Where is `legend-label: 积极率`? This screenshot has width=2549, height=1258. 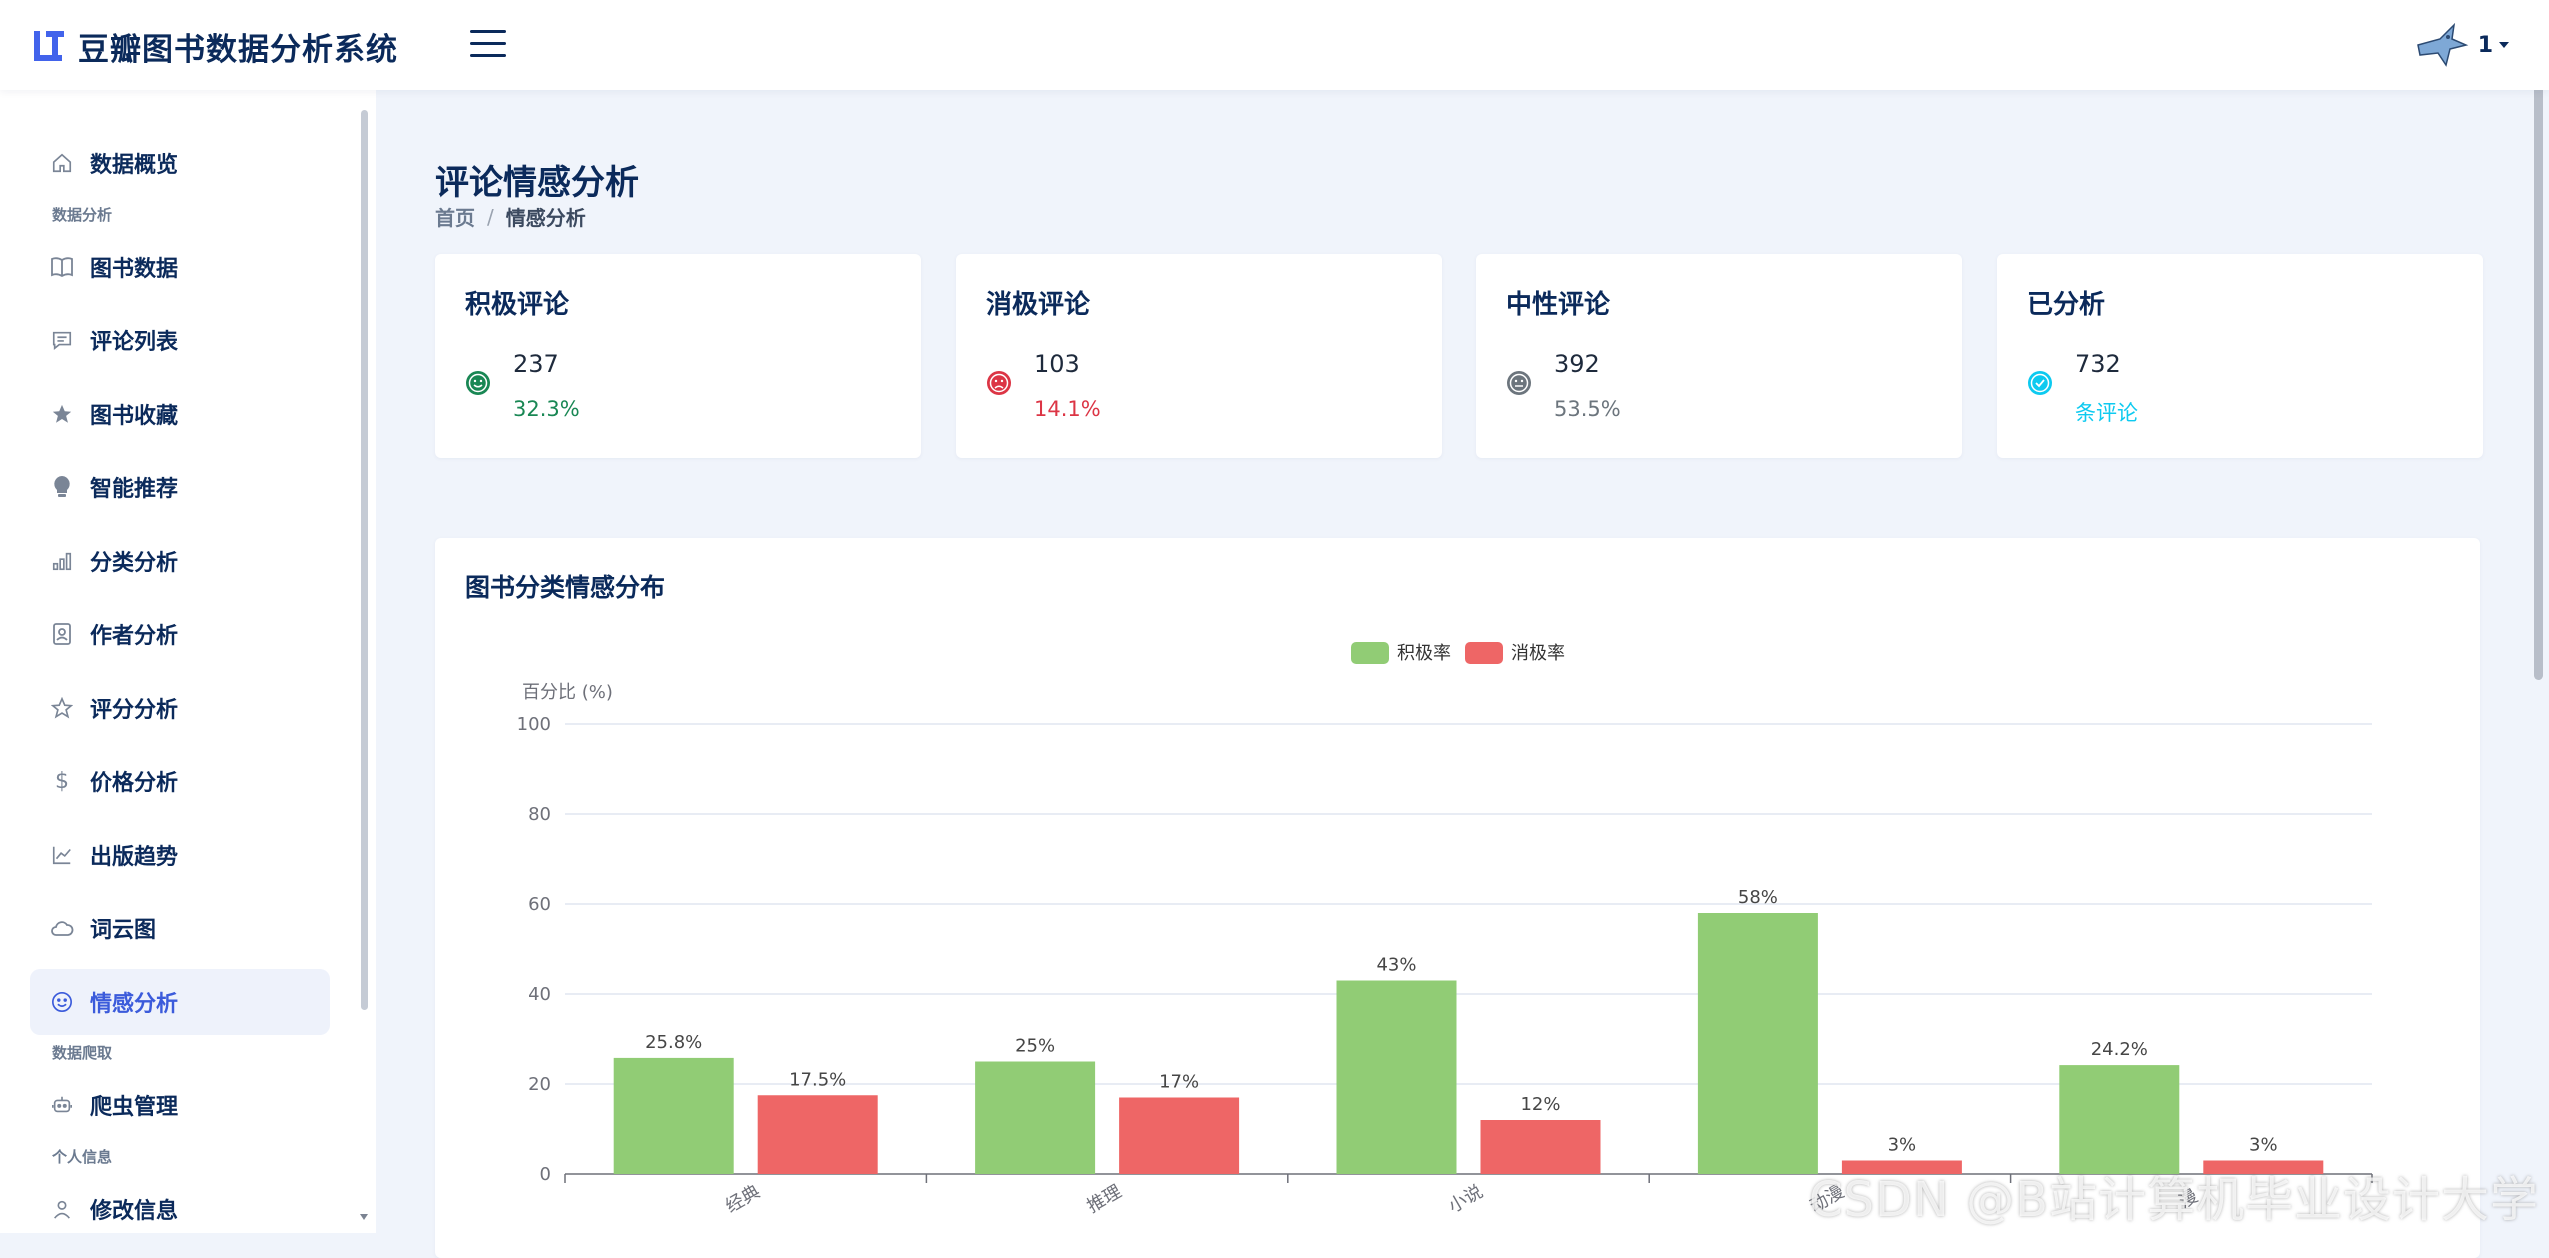 legend-label: 积极率 is located at coordinates (1424, 653).